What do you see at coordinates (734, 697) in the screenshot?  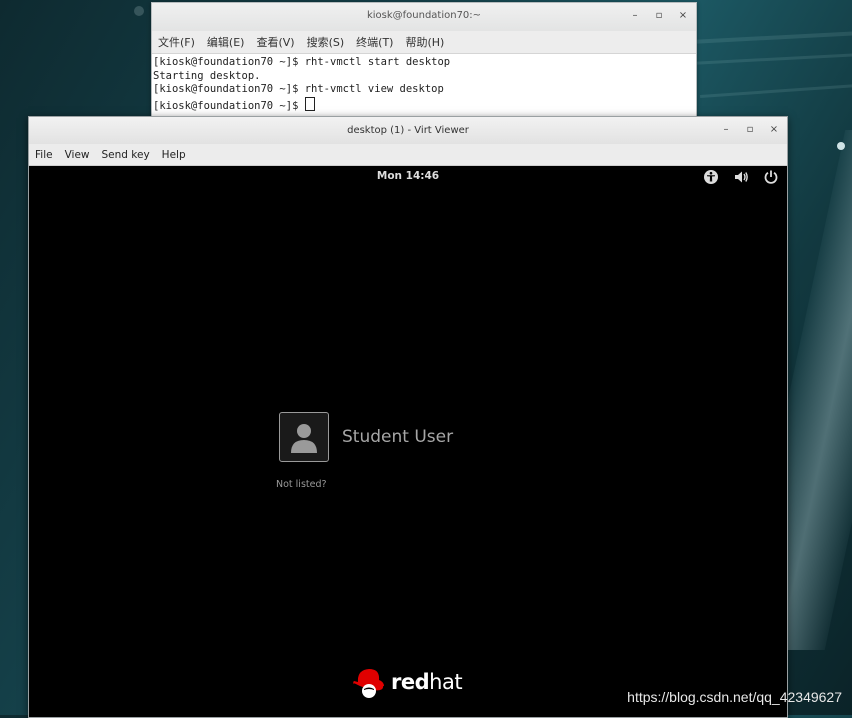 I see `watermark: https://blog.csdn.net/qq_42349627` at bounding box center [734, 697].